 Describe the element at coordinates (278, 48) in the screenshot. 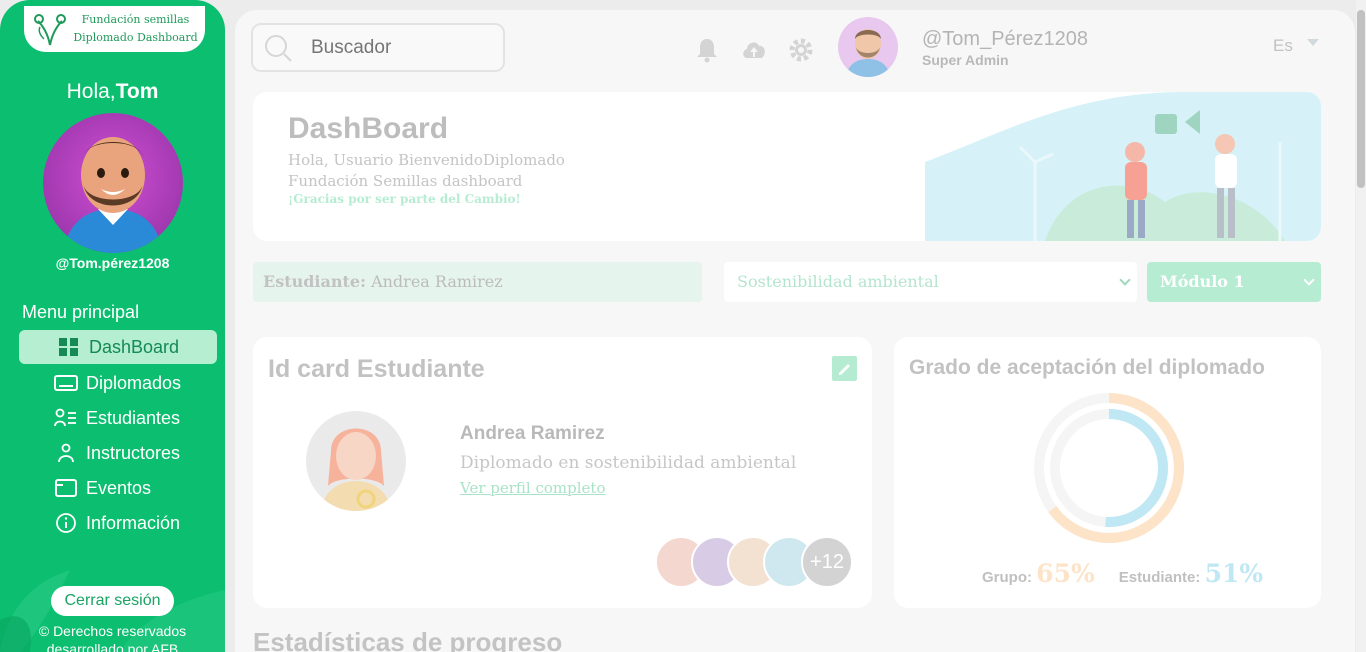

I see `search-icon` at that location.